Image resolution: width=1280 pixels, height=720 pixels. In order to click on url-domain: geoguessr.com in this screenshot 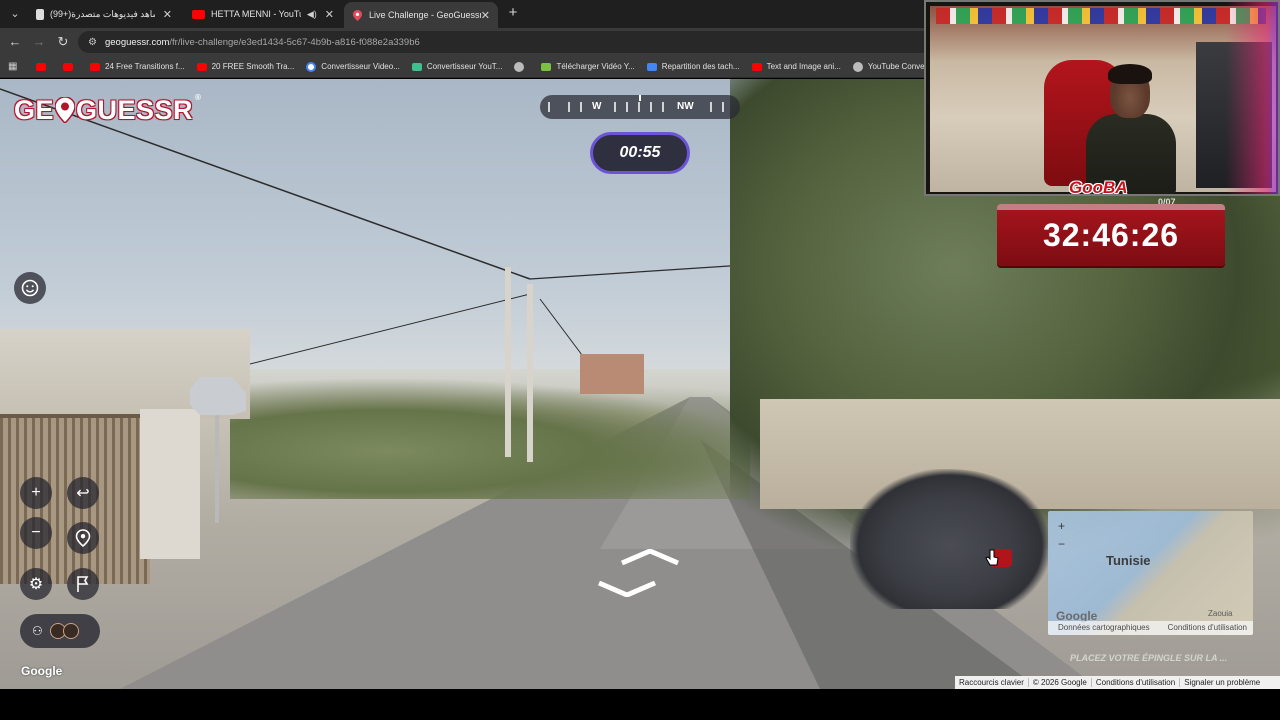, I will do `click(137, 42)`.